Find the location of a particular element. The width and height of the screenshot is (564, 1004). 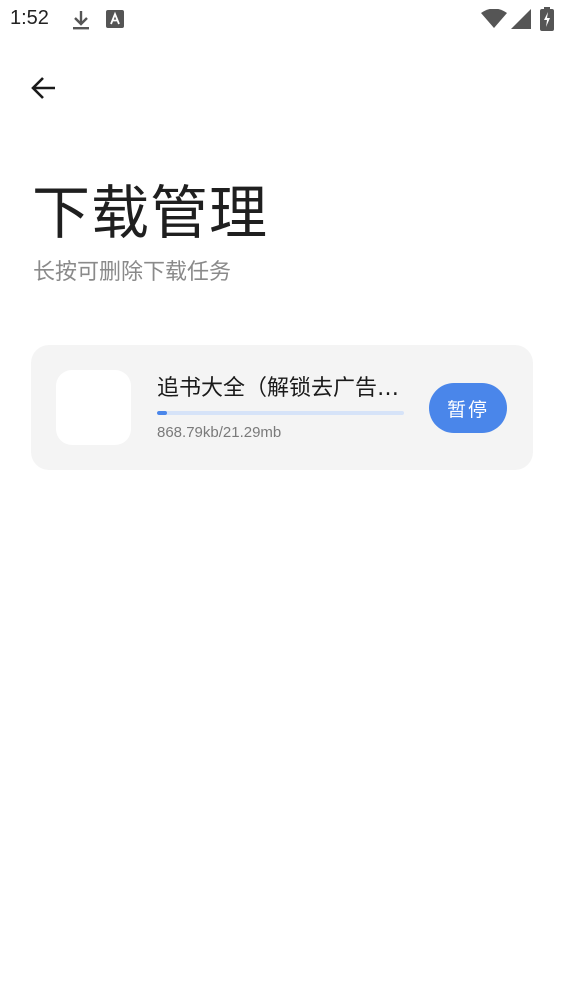

download-icon is located at coordinates (81, 22).